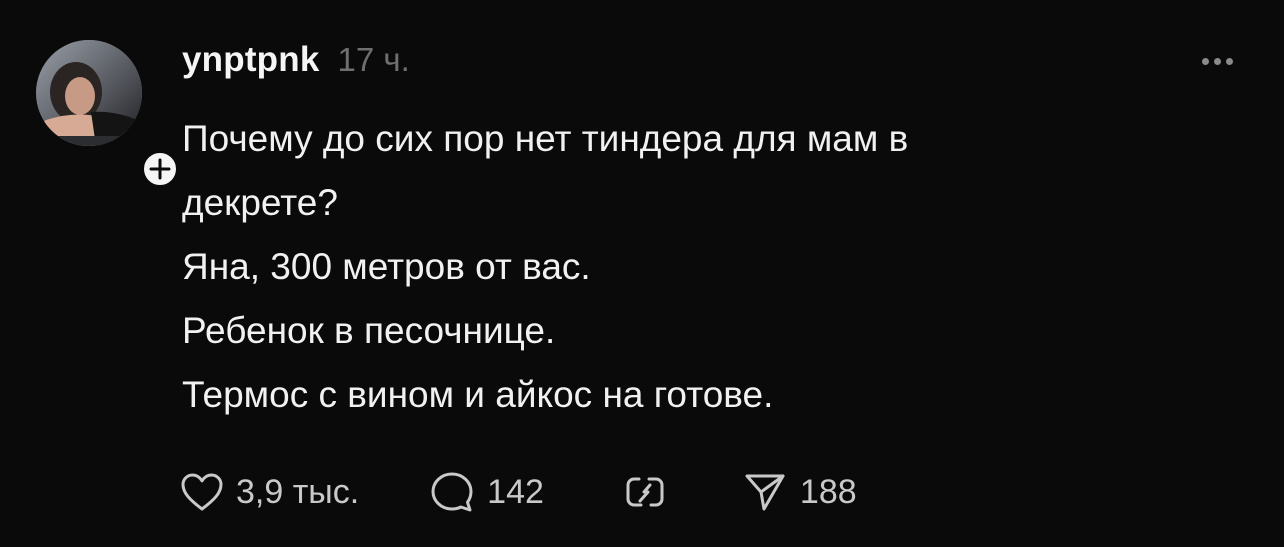 The height and width of the screenshot is (547, 1284). I want to click on username-link: ynptpnk, so click(251, 60).